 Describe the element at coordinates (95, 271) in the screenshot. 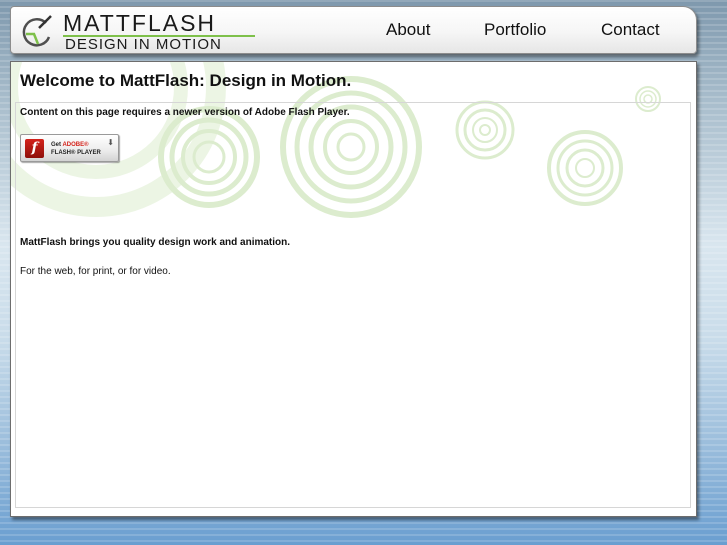

I see `subline: For the web, for print, or for video.` at that location.